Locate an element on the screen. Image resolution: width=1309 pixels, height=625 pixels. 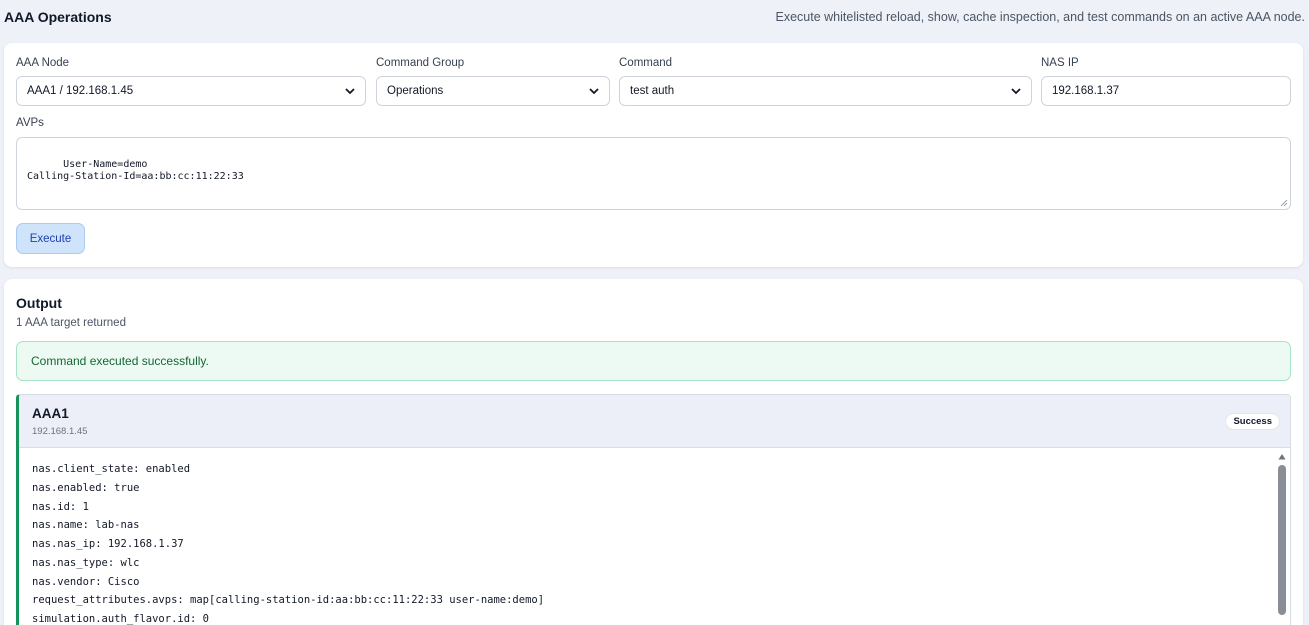
output-scrollbar is located at coordinates (1282, 536).